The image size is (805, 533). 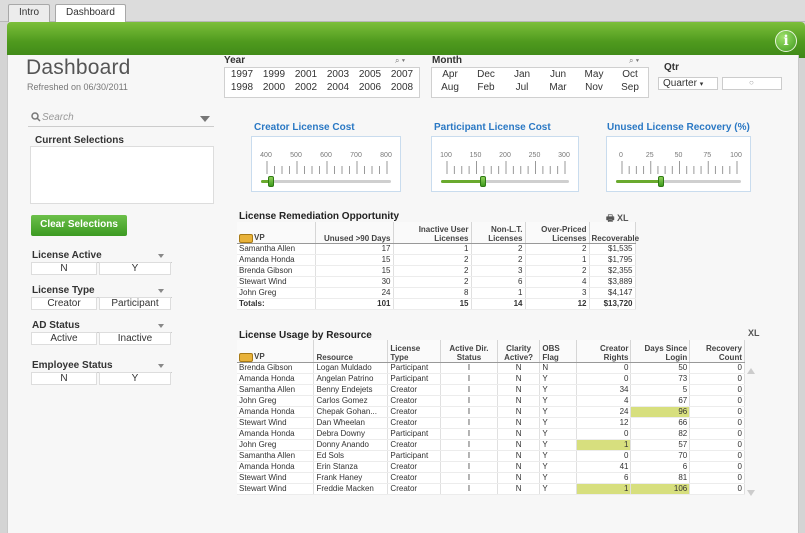 I want to click on listbox-value: Creator, so click(x=64, y=303).